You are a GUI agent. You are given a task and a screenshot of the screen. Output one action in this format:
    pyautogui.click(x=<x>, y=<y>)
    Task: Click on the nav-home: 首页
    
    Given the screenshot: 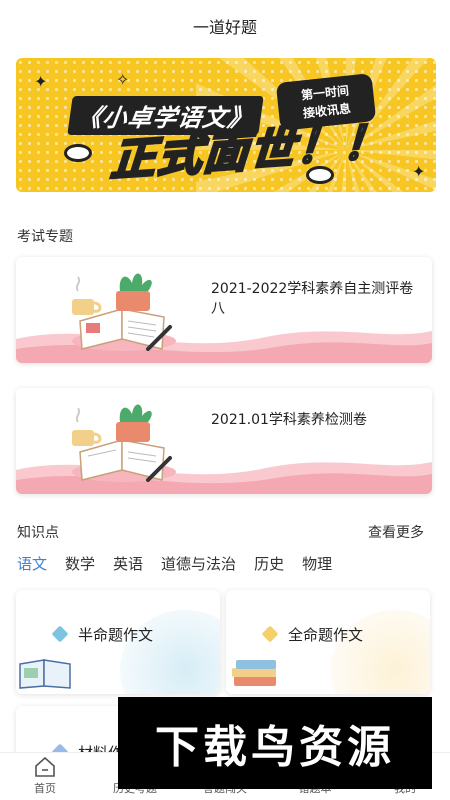 What is the action you would take?
    pyautogui.click(x=45, y=776)
    